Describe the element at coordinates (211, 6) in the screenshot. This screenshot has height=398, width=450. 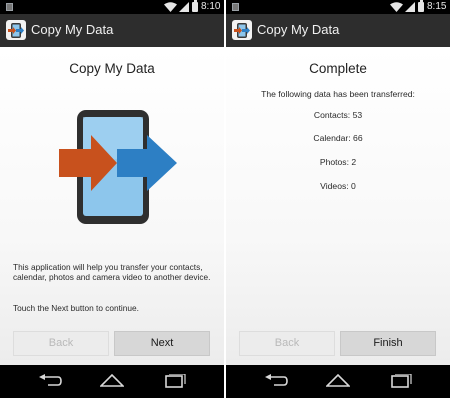
I see `status-time: 8:10` at that location.